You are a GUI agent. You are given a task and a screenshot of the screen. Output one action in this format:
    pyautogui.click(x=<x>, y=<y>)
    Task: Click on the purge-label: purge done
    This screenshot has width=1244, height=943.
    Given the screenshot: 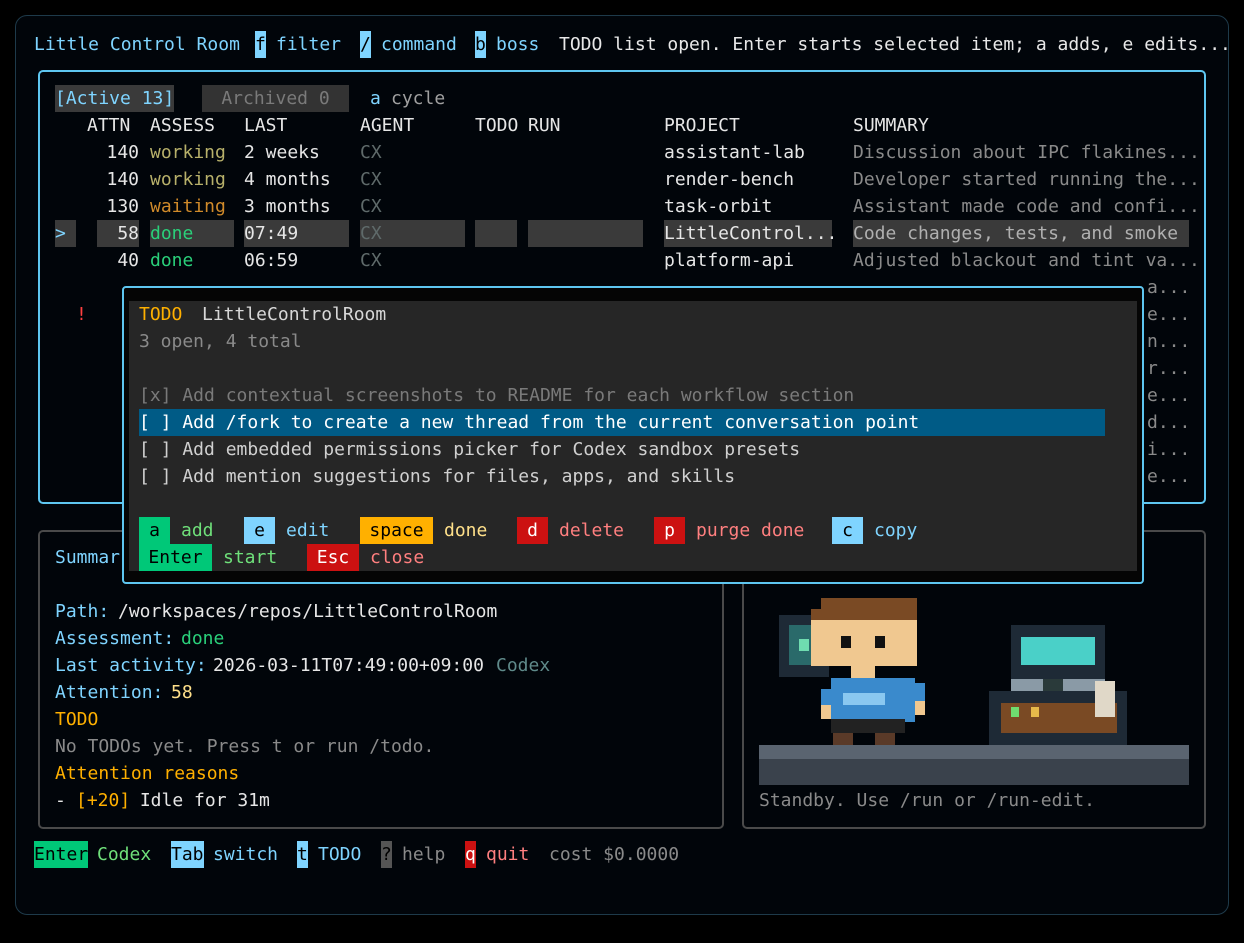 What is the action you would take?
    pyautogui.click(x=750, y=530)
    